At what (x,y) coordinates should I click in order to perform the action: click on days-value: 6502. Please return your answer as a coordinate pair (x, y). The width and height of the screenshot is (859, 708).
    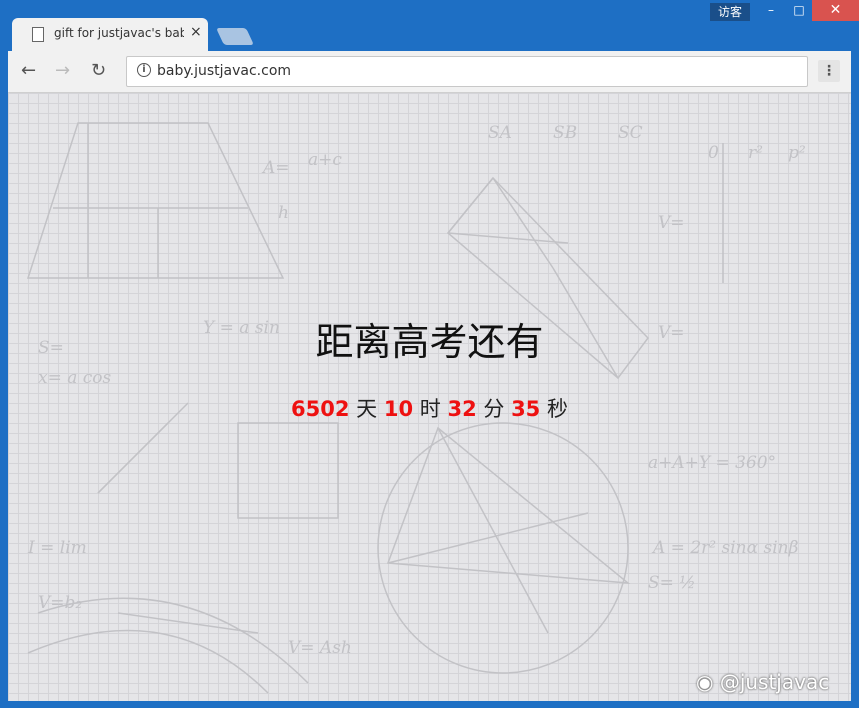
    Looking at the image, I should click on (320, 409).